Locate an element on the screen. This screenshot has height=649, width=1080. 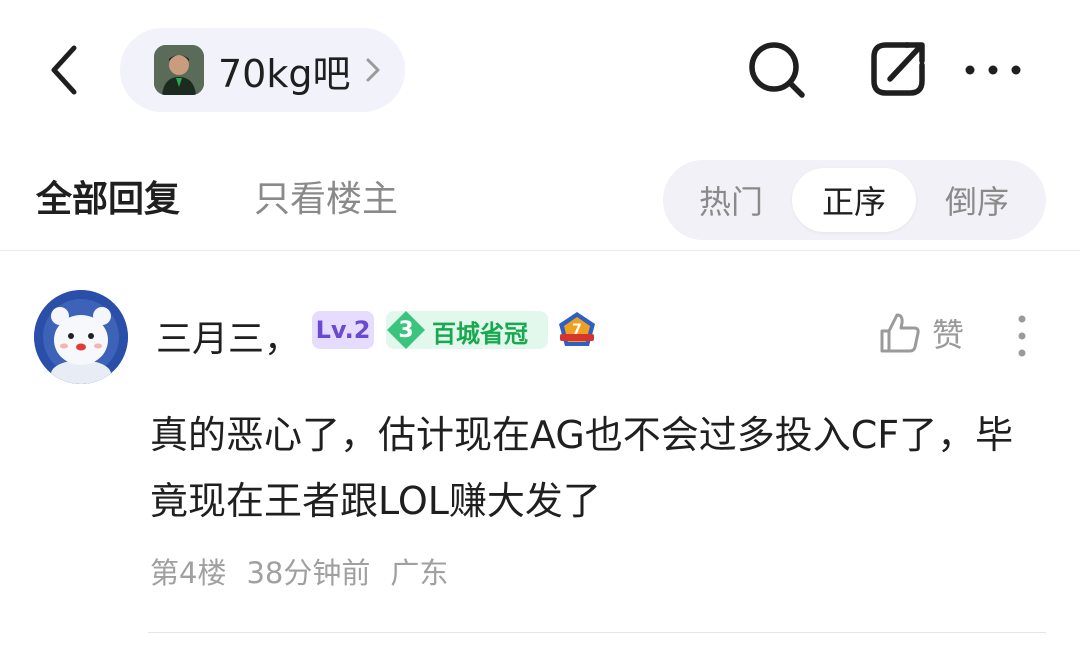
avatar is located at coordinates (81, 337).